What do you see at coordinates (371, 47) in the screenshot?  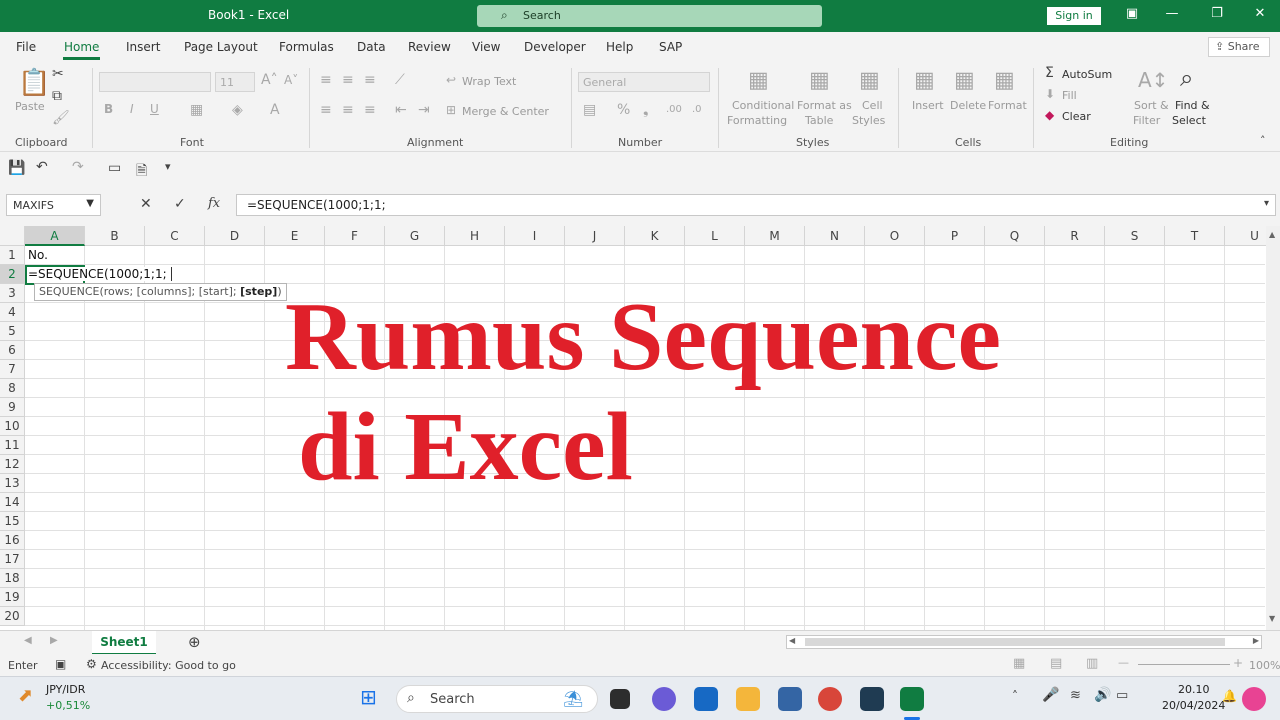 I see `tab-data: Data` at bounding box center [371, 47].